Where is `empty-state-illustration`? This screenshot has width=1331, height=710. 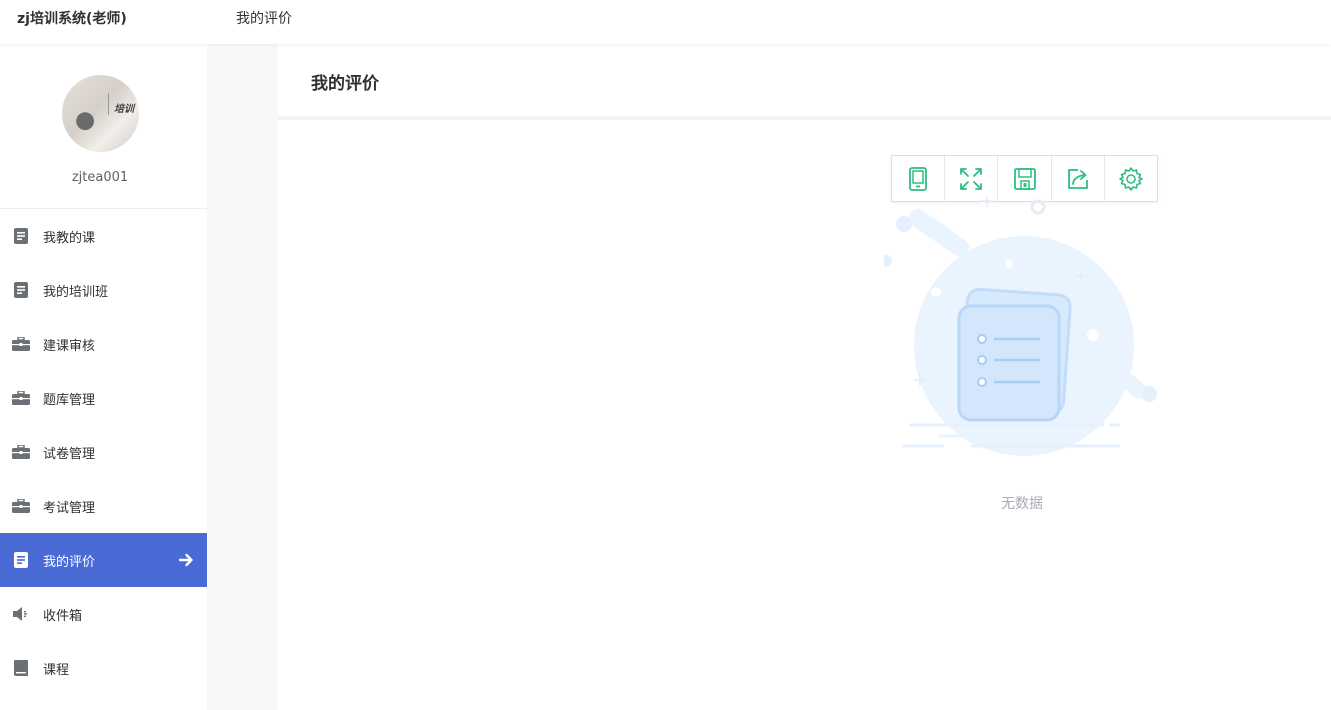 empty-state-illustration is located at coordinates (1020, 326).